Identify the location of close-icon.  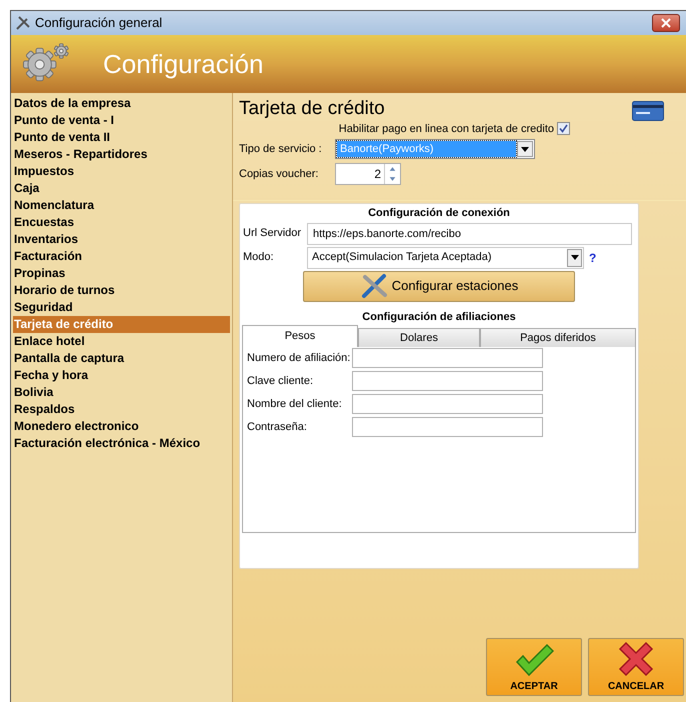
(666, 23).